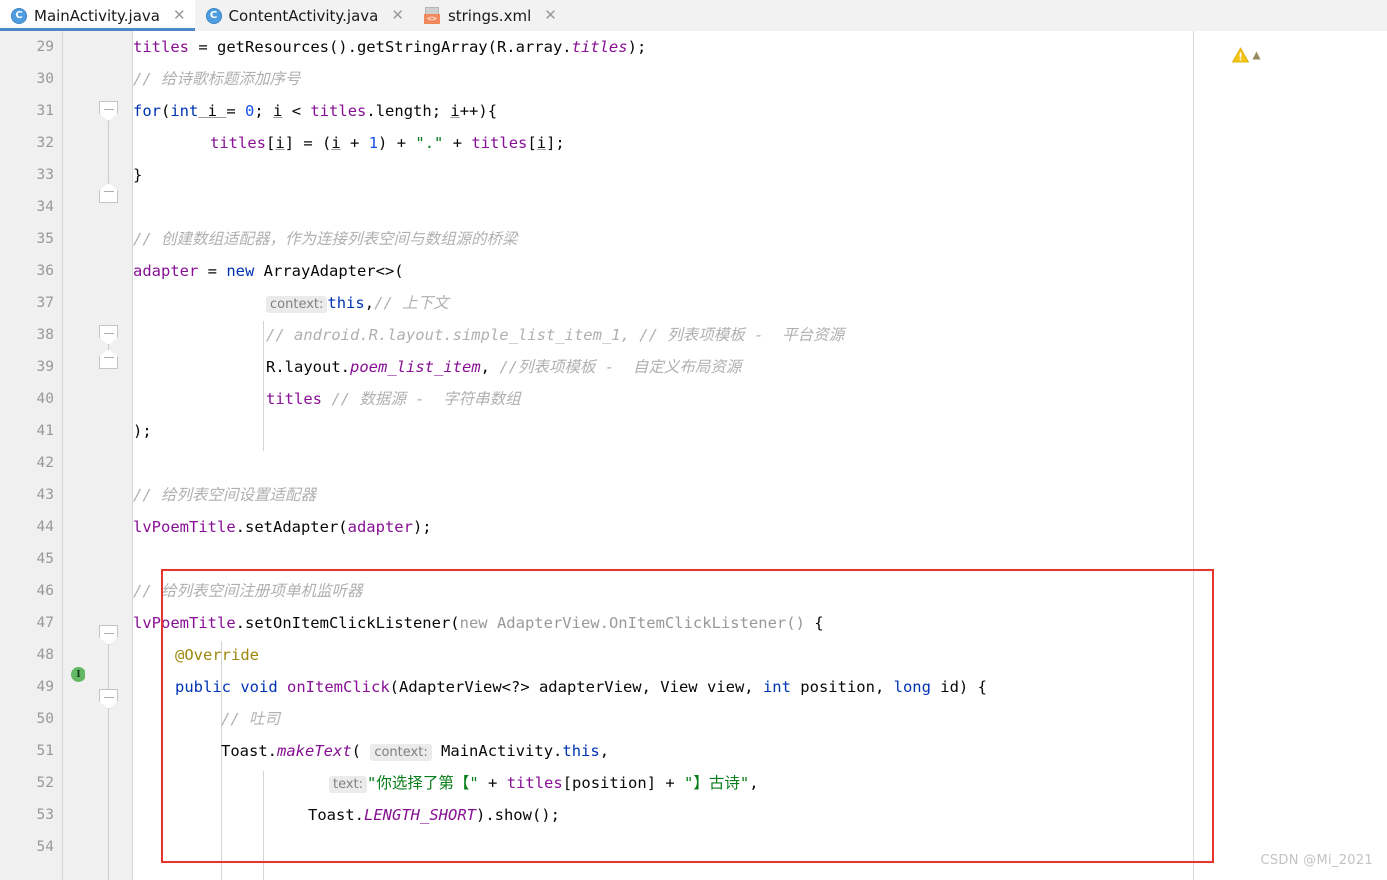 The height and width of the screenshot is (880, 1387). Describe the element at coordinates (1240, 55) in the screenshot. I see `warning-triangle-icon` at that location.